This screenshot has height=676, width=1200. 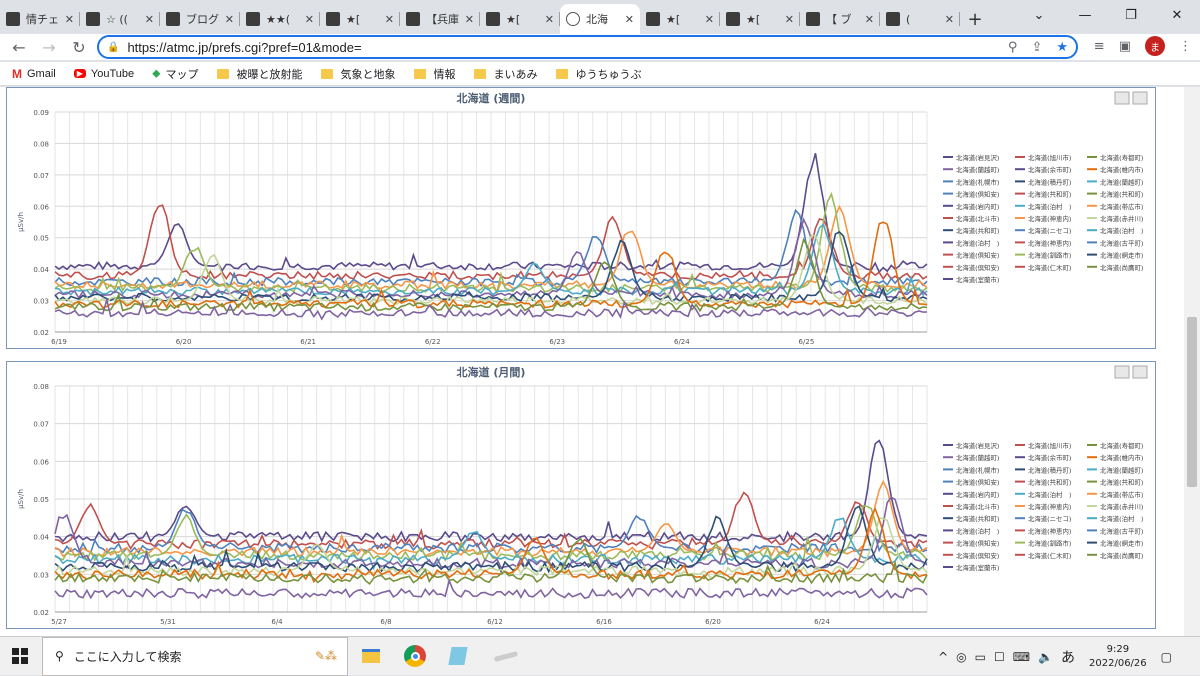 What do you see at coordinates (1121, 457) in the screenshot?
I see `legend-item: 北海道(帷内市)` at bounding box center [1121, 457].